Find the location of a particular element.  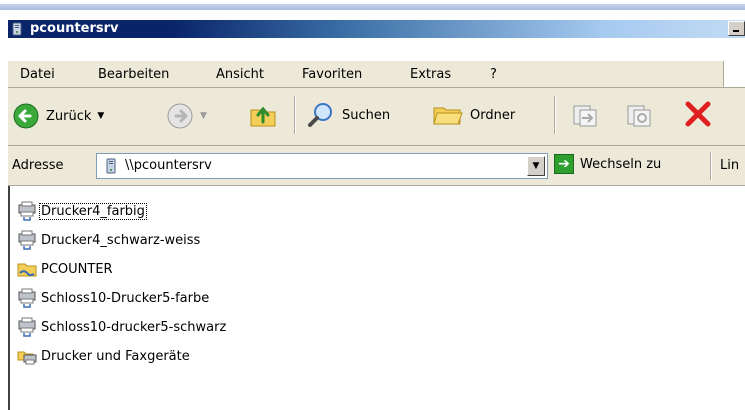

delete-icon is located at coordinates (698, 114).